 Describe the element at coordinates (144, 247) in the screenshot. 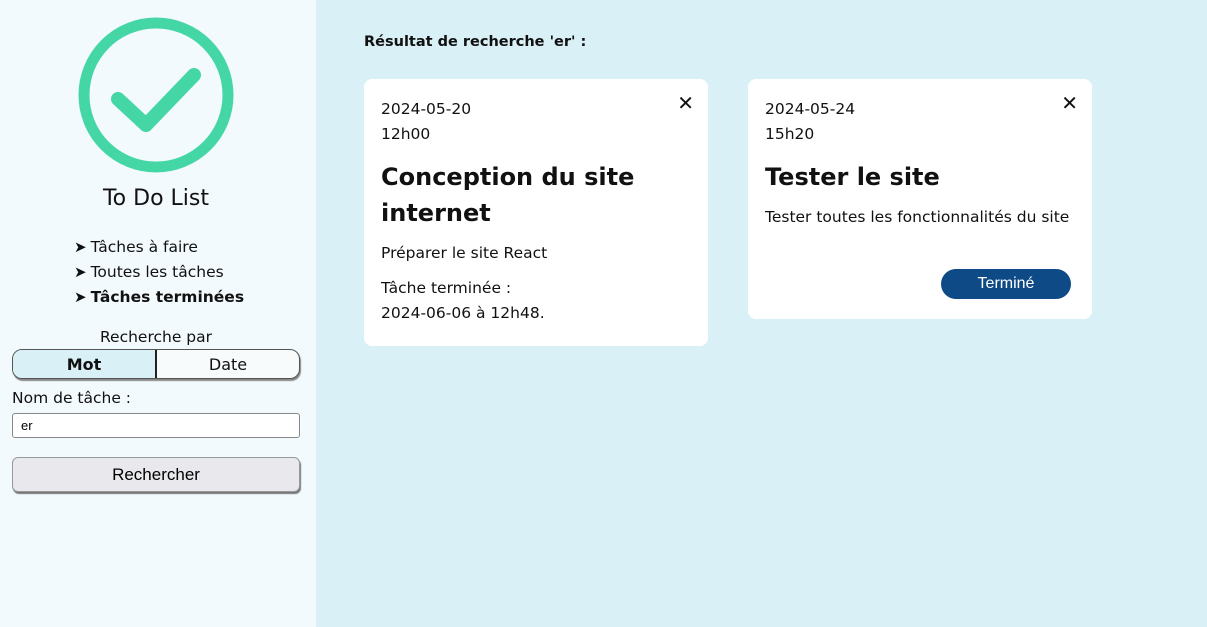

I see `nav-item-label: Tâches à faire` at that location.